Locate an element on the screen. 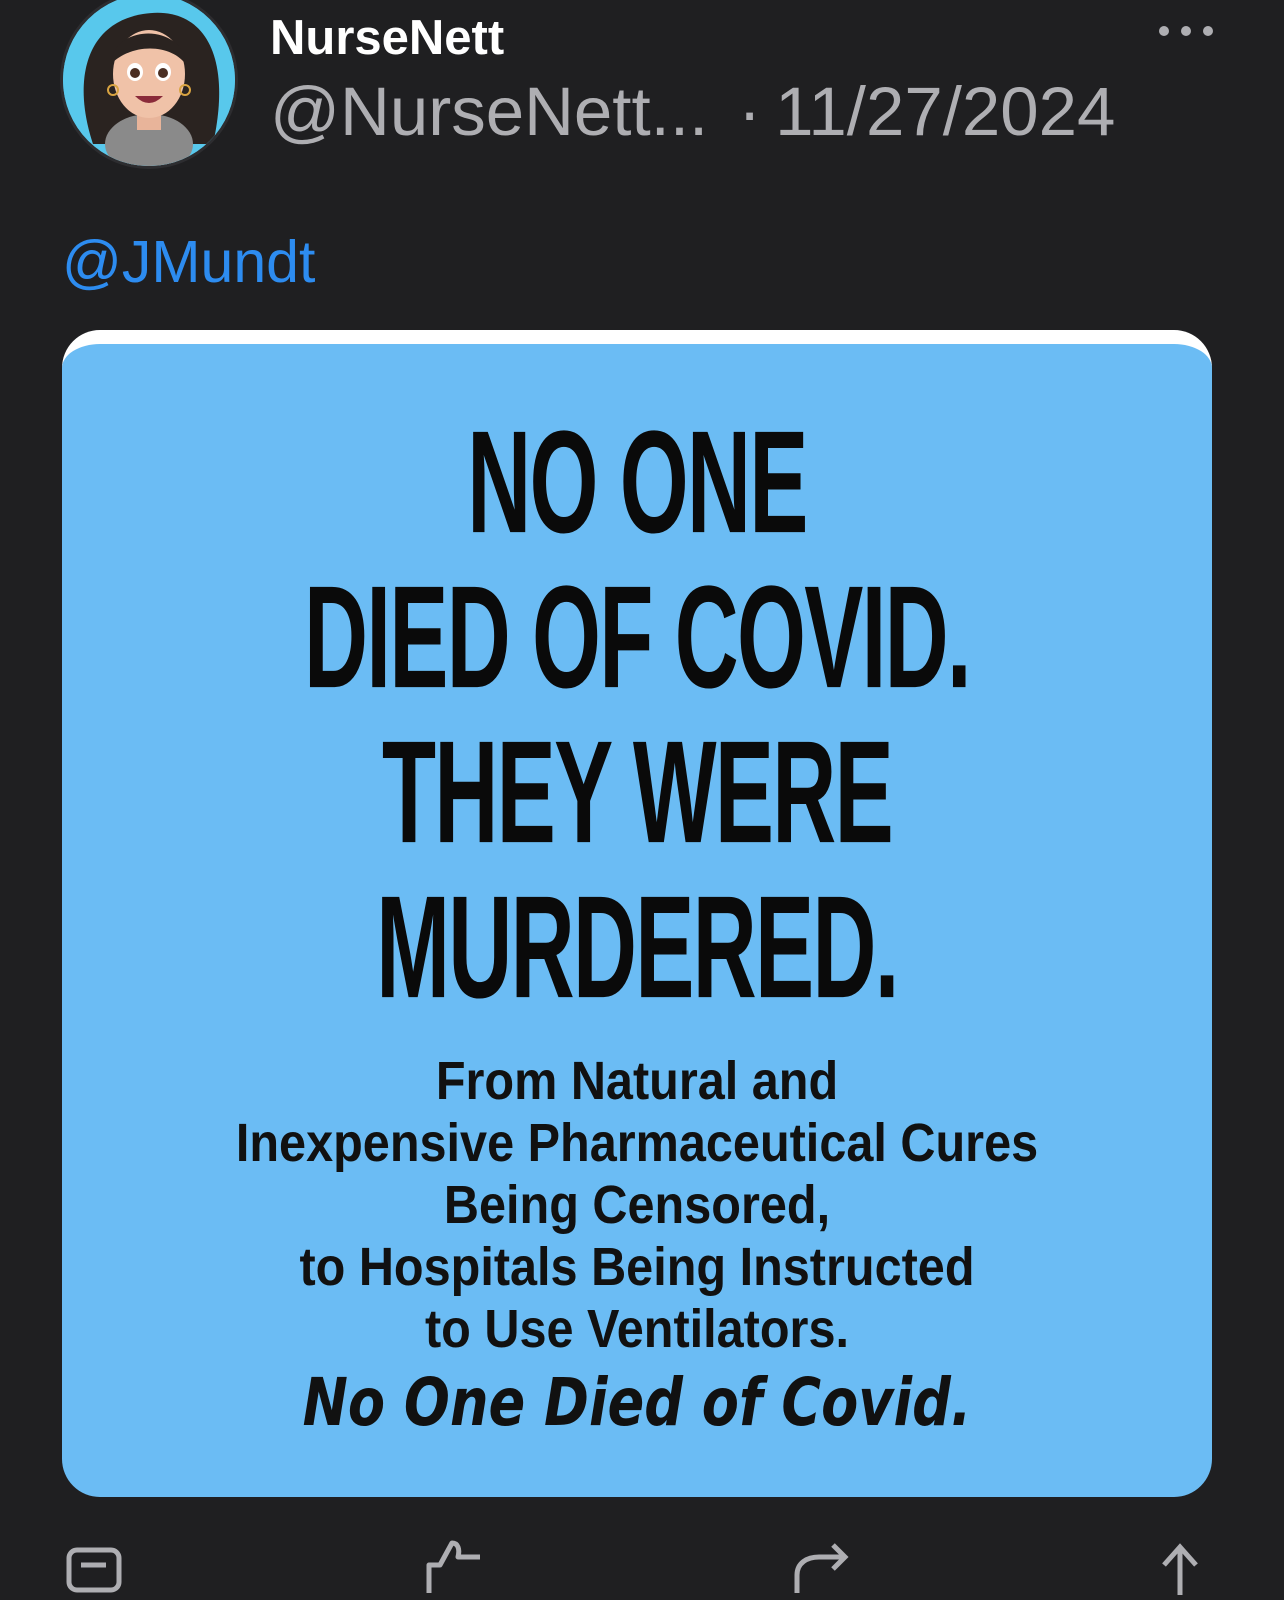 The width and height of the screenshot is (1284, 1600). avatar-image is located at coordinates (149, 83).